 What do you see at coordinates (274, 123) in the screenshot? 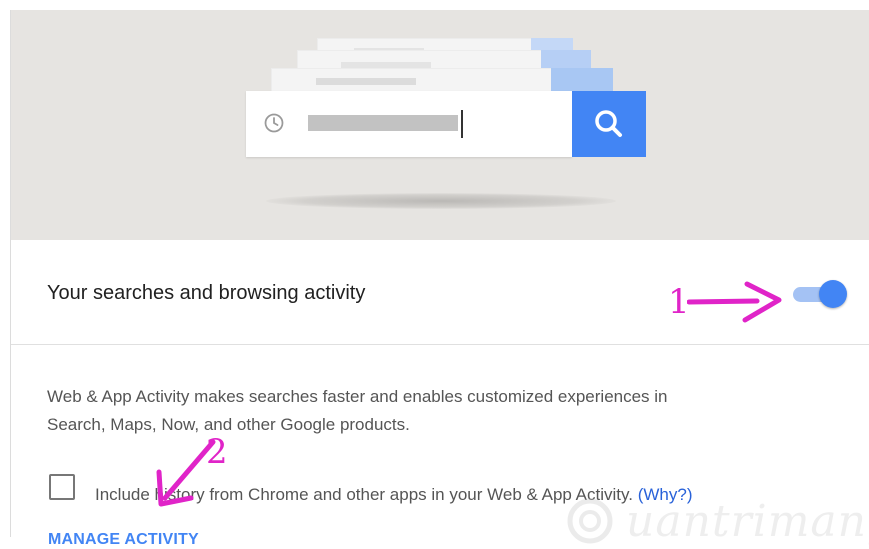
I see `clock-icon` at bounding box center [274, 123].